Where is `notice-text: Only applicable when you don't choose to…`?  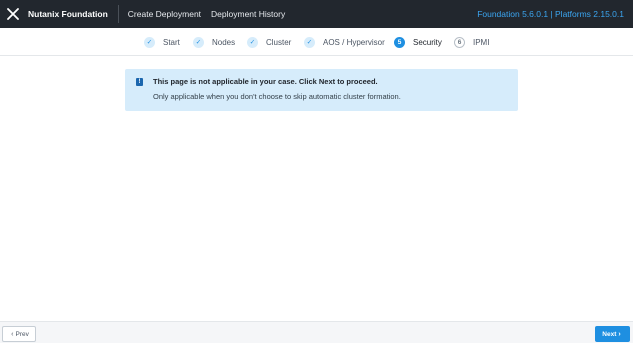 notice-text: Only applicable when you don't choose to… is located at coordinates (277, 96).